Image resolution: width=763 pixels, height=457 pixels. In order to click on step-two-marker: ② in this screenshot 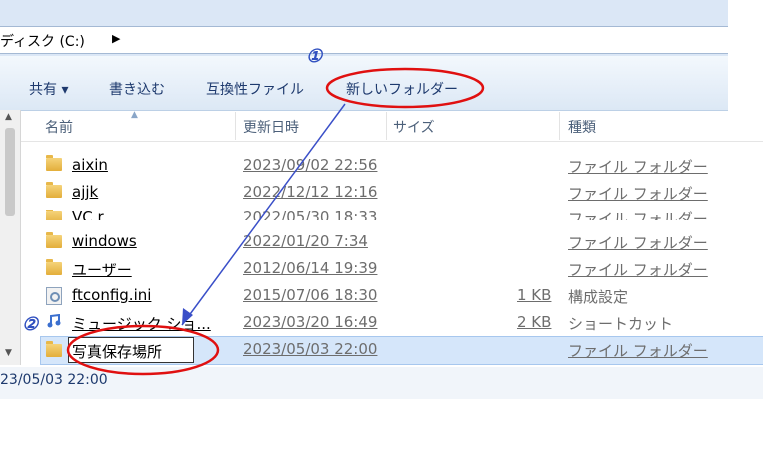, I will do `click(30, 324)`.